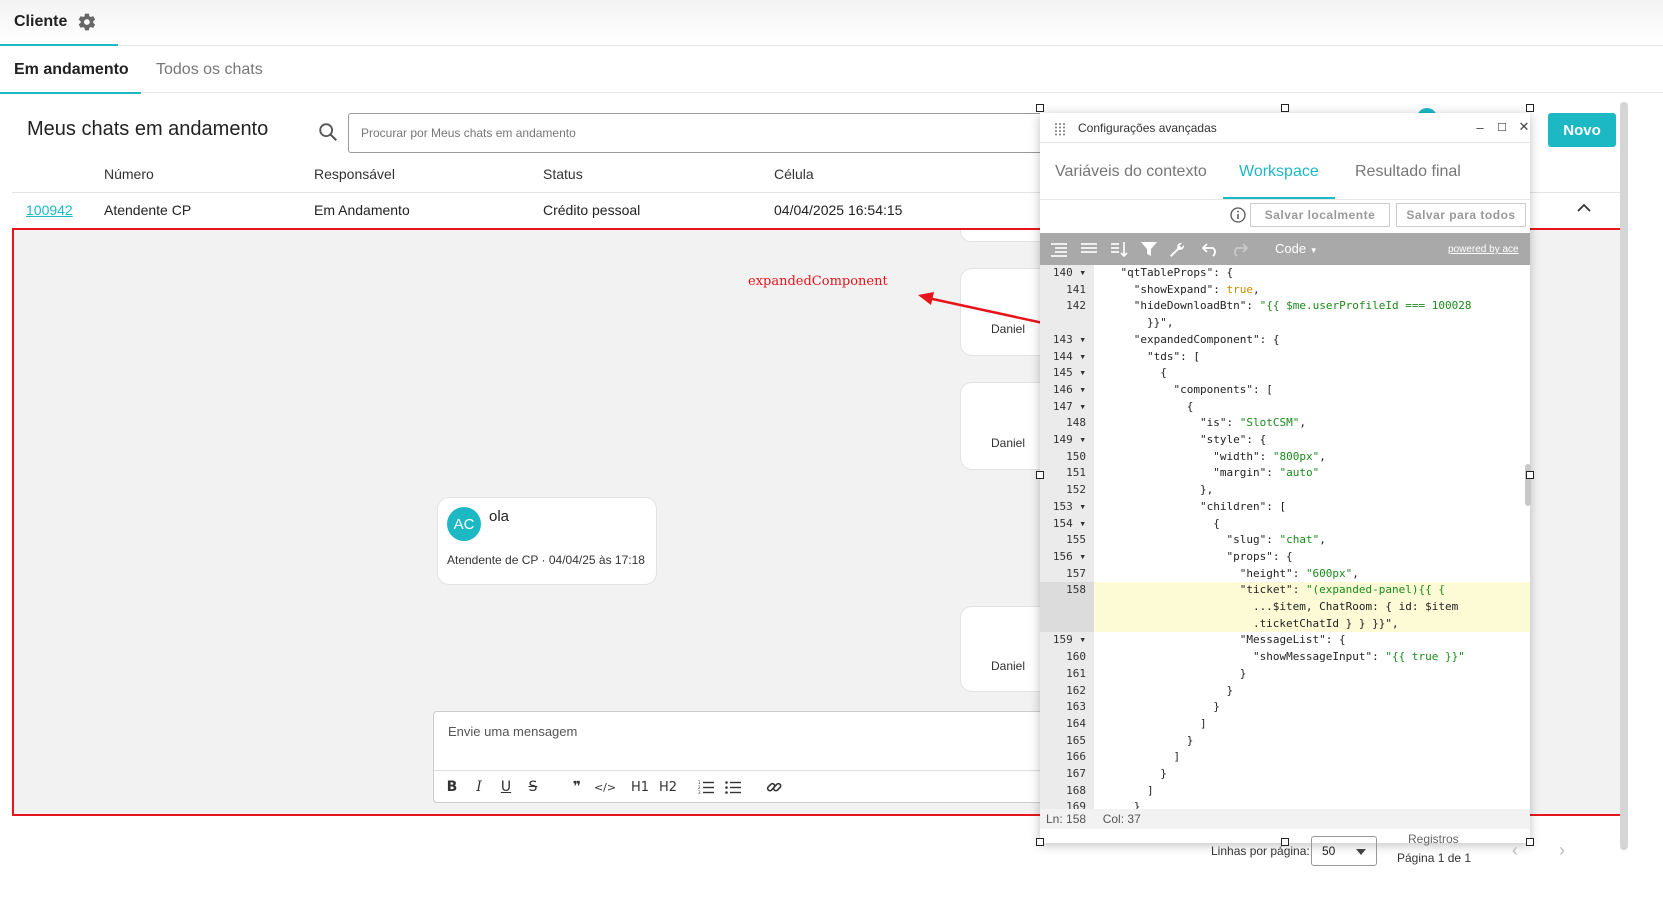  What do you see at coordinates (668, 787) in the screenshot?
I see `heading2-button: H2` at bounding box center [668, 787].